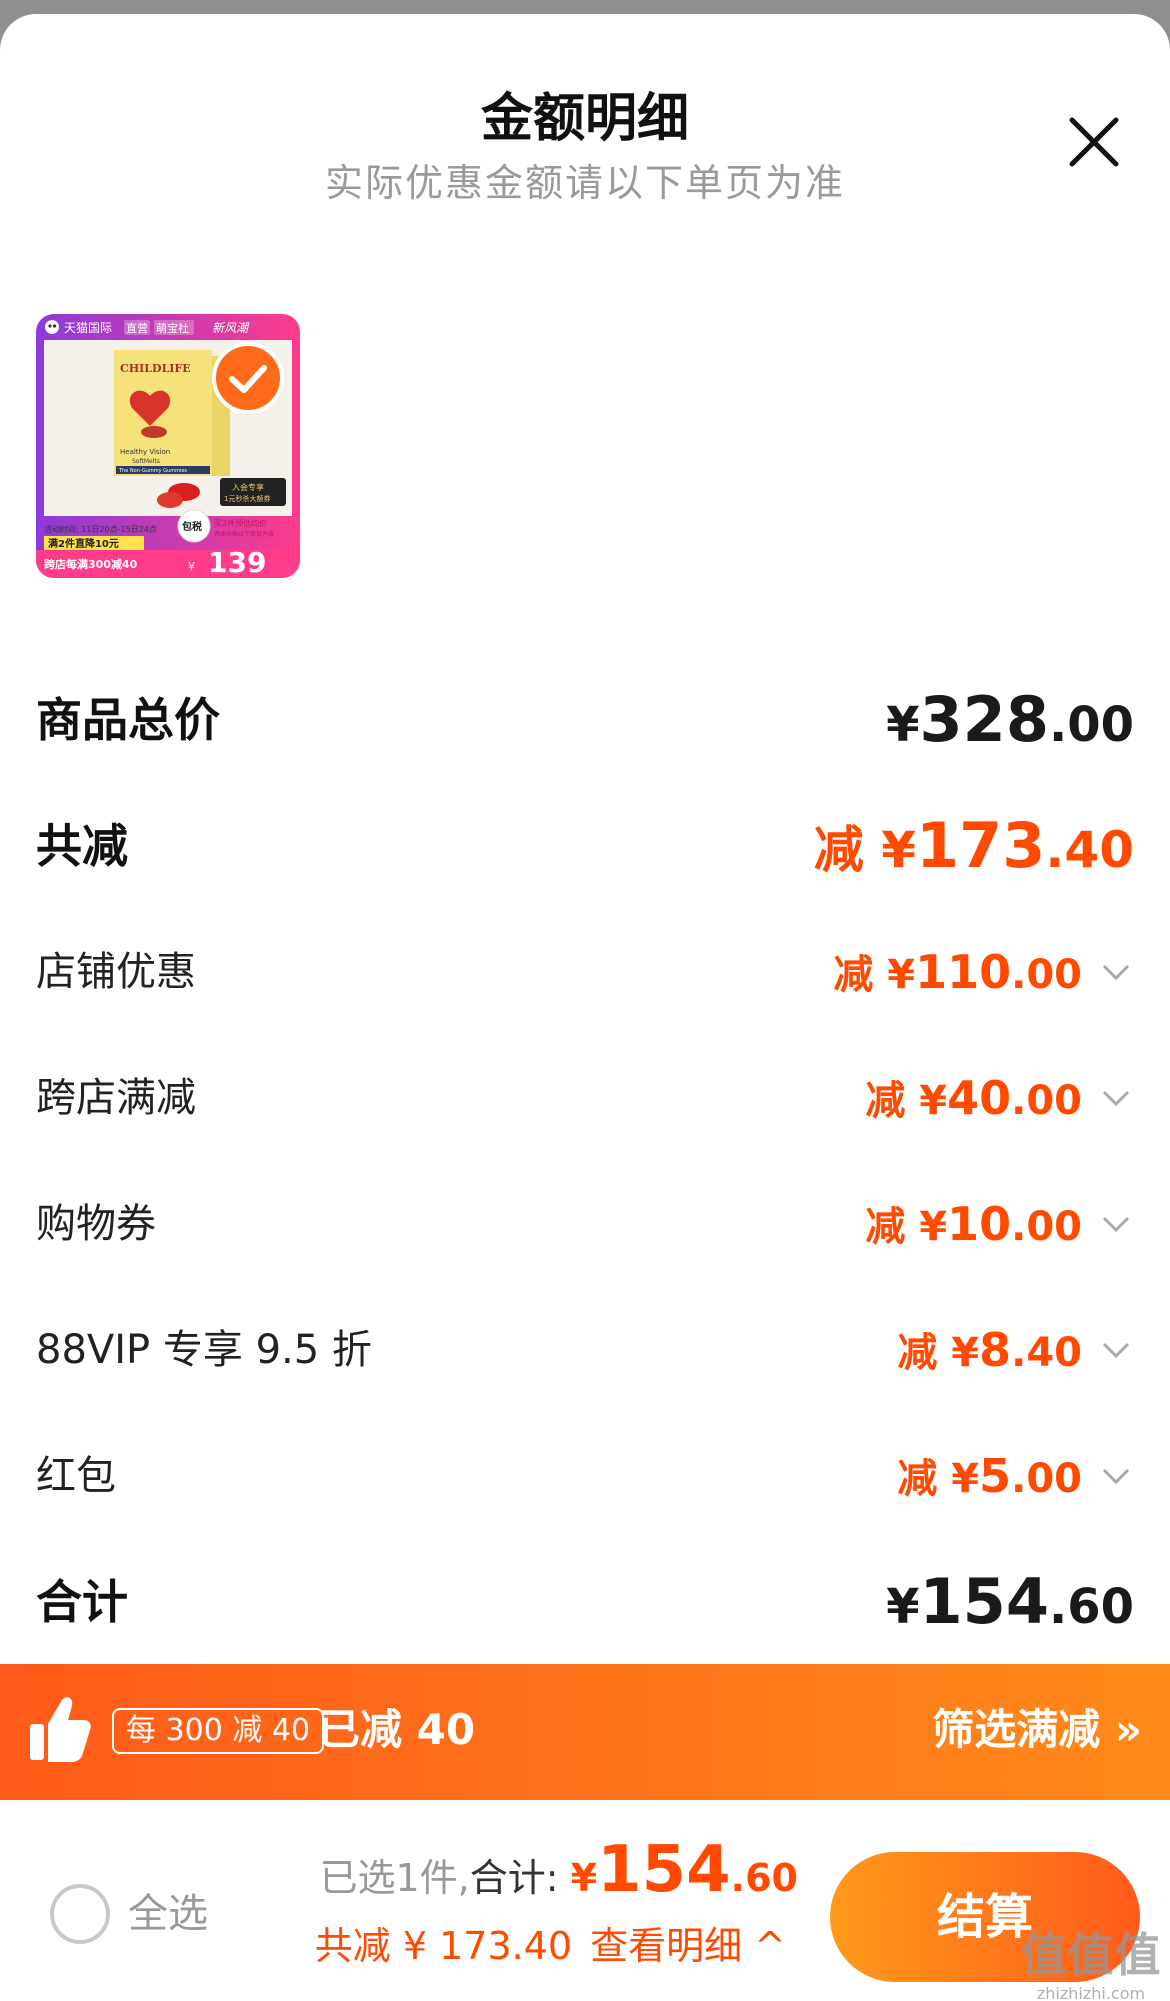 This screenshot has width=1170, height=2001. Describe the element at coordinates (995, 1350) in the screenshot. I see `amount-int: 8` at that location.